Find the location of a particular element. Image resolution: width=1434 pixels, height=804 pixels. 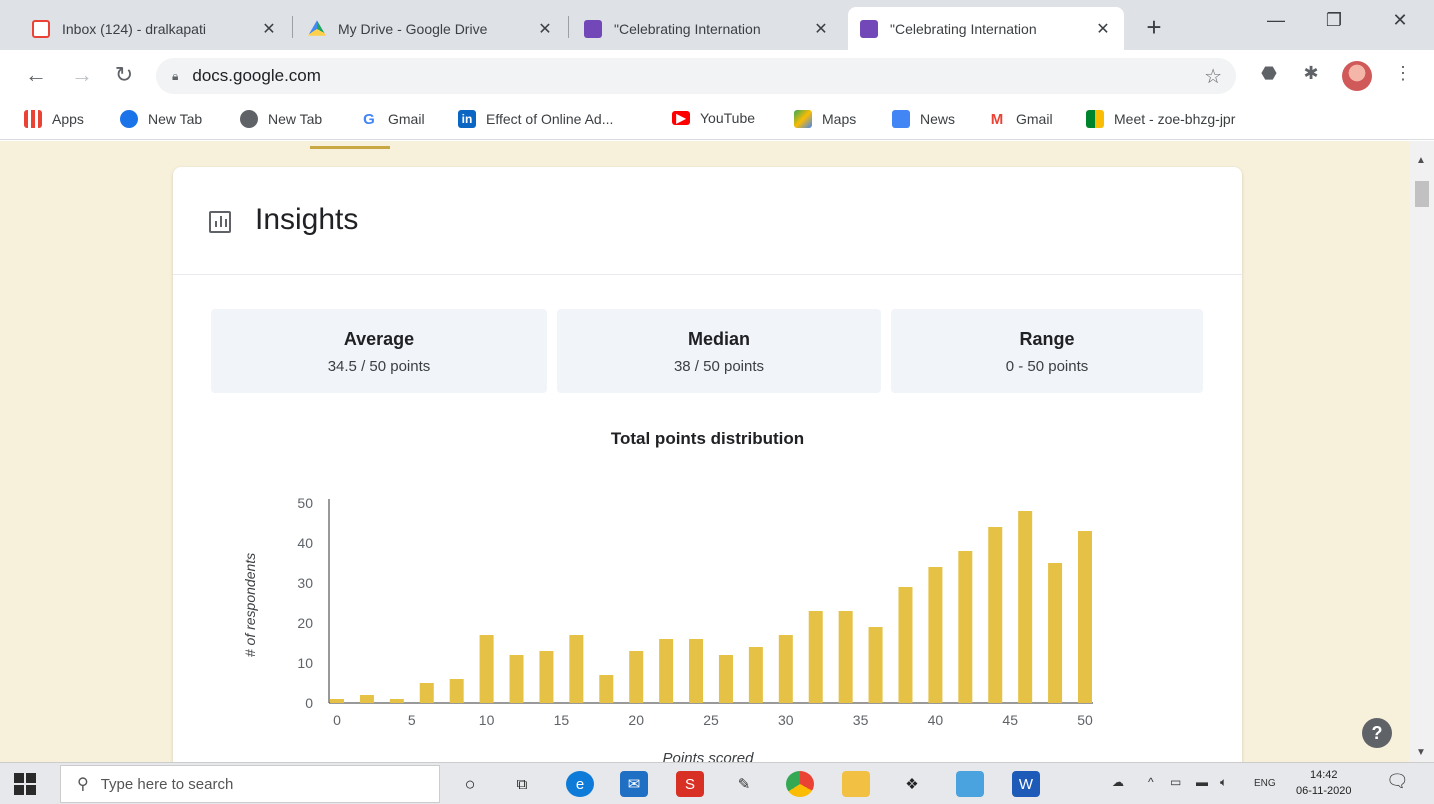

forward-button: → is located at coordinates (82, 75).